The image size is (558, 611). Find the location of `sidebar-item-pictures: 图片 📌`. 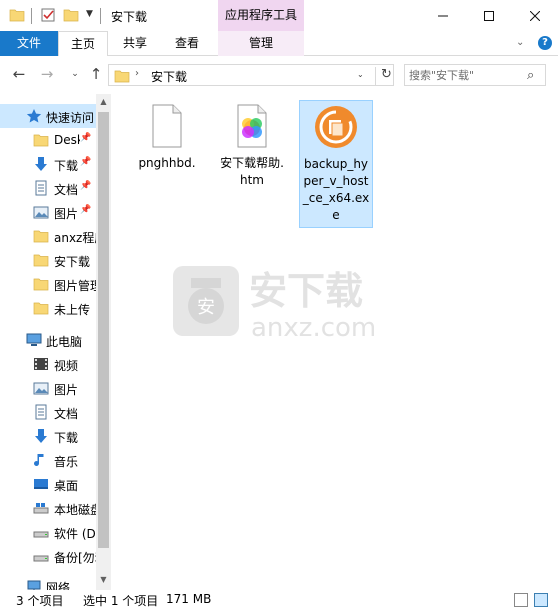

sidebar-item-pictures: 图片 📌 is located at coordinates (48, 212).